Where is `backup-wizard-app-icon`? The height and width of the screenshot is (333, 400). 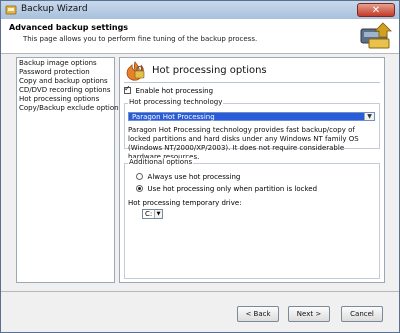
backup-wizard-app-icon is located at coordinates (11, 10).